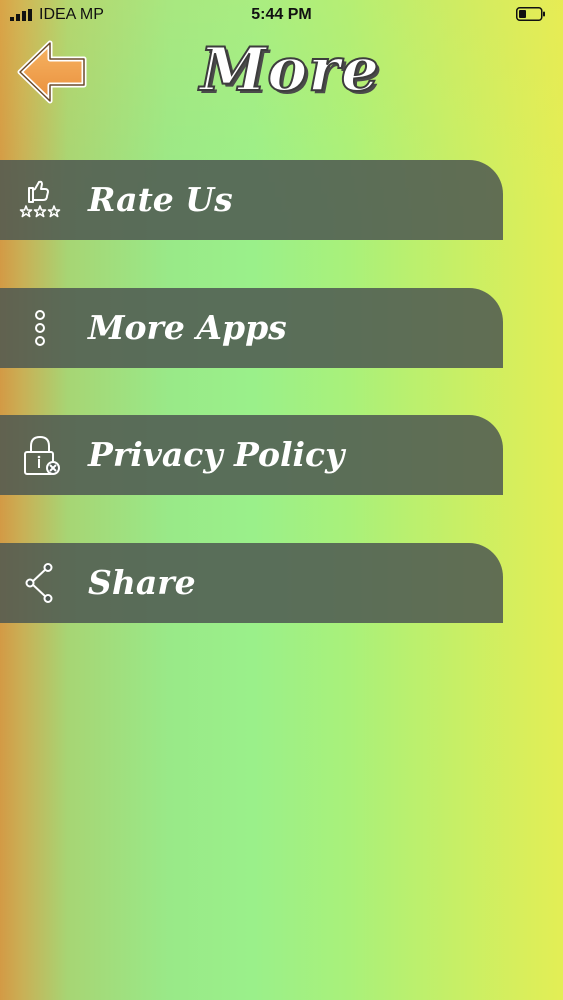 Image resolution: width=563 pixels, height=1000 pixels. I want to click on back-button, so click(53, 72).